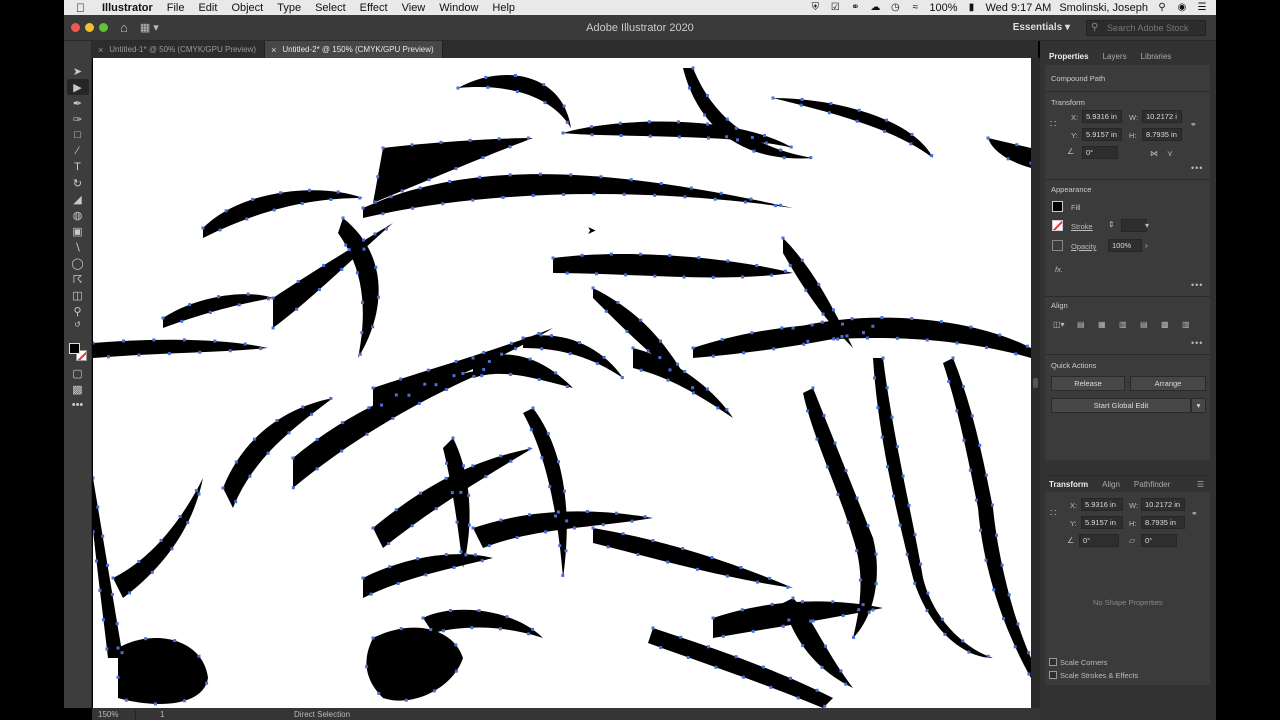  Describe the element at coordinates (1102, 116) in the screenshot. I see `x-field: 5.9316 in` at that location.